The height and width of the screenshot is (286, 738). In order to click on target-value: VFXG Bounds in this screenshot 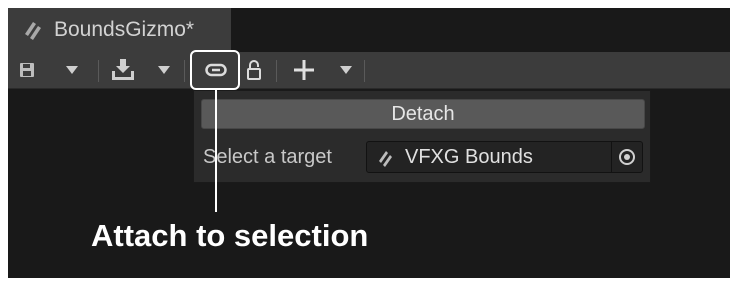, I will do `click(469, 157)`.